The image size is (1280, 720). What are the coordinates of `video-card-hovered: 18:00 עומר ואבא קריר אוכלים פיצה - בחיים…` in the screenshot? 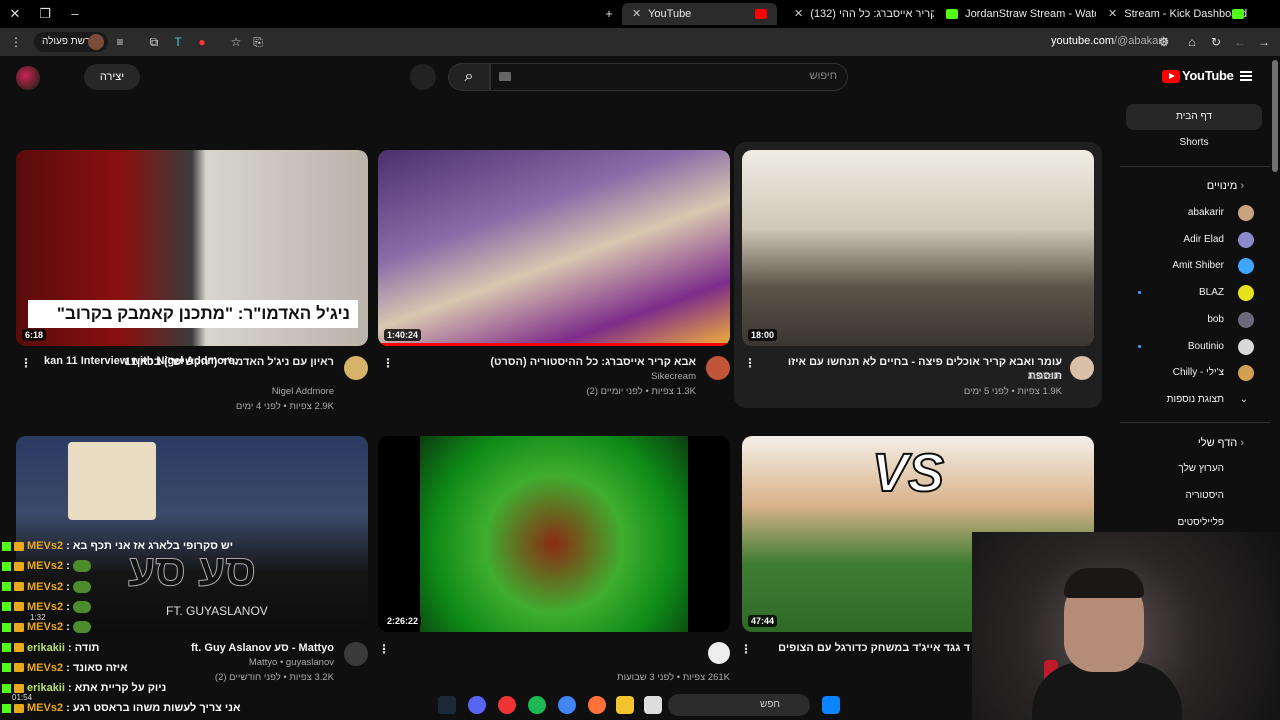 It's located at (918, 275).